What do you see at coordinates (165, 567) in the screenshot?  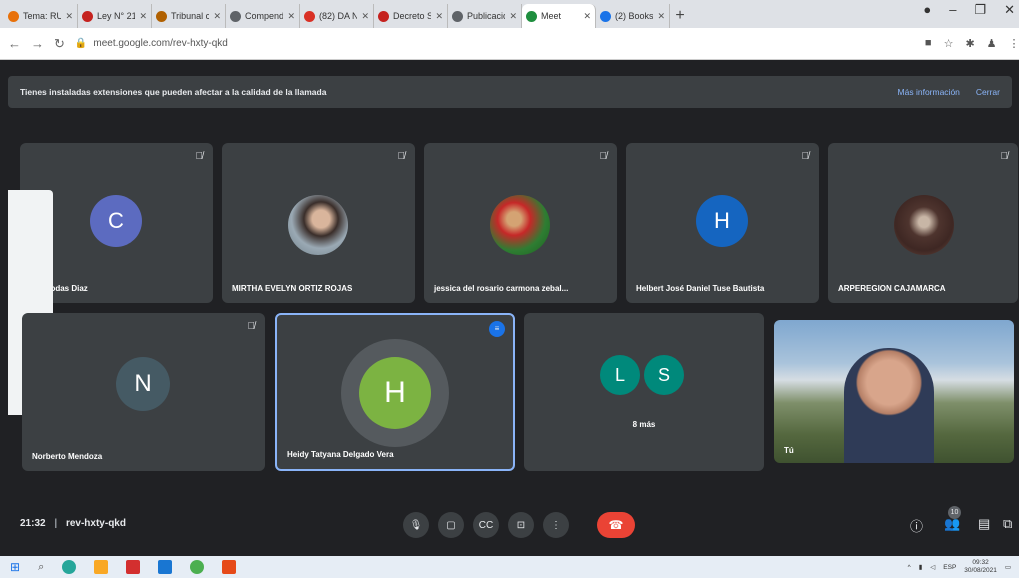 I see `outlook-icon` at bounding box center [165, 567].